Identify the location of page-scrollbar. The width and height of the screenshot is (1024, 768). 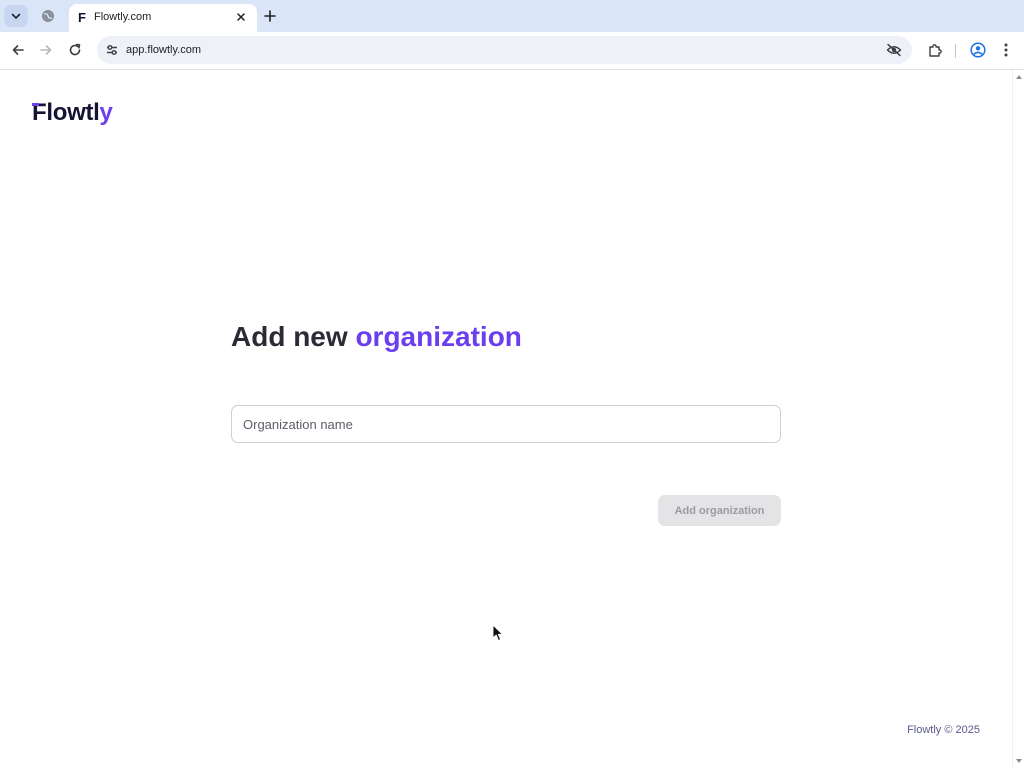
(1018, 419).